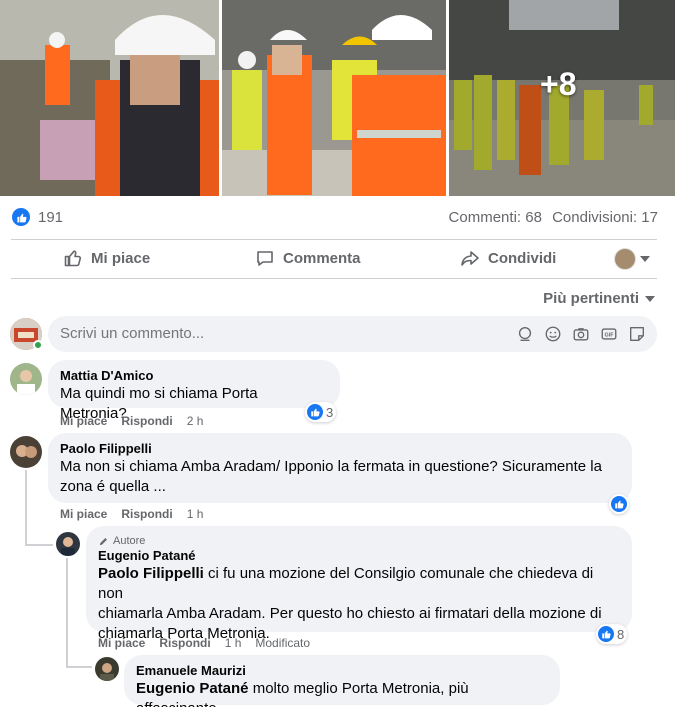  I want to click on like-button: Mi piace, so click(106, 258).